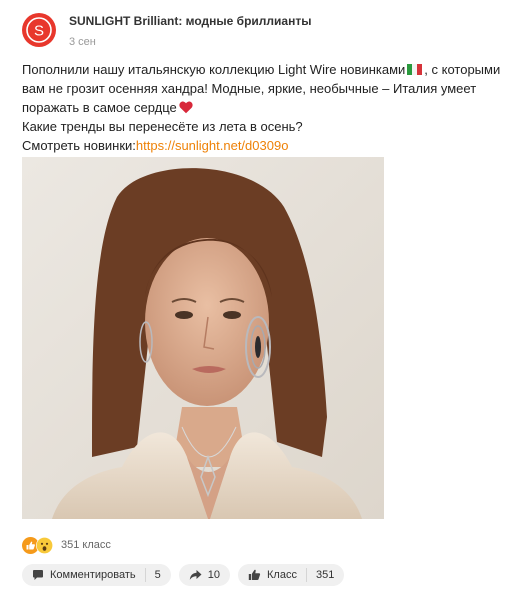 Image resolution: width=527 pixels, height=600 pixels. Describe the element at coordinates (282, 575) in the screenshot. I see `like-label: Класс` at that location.